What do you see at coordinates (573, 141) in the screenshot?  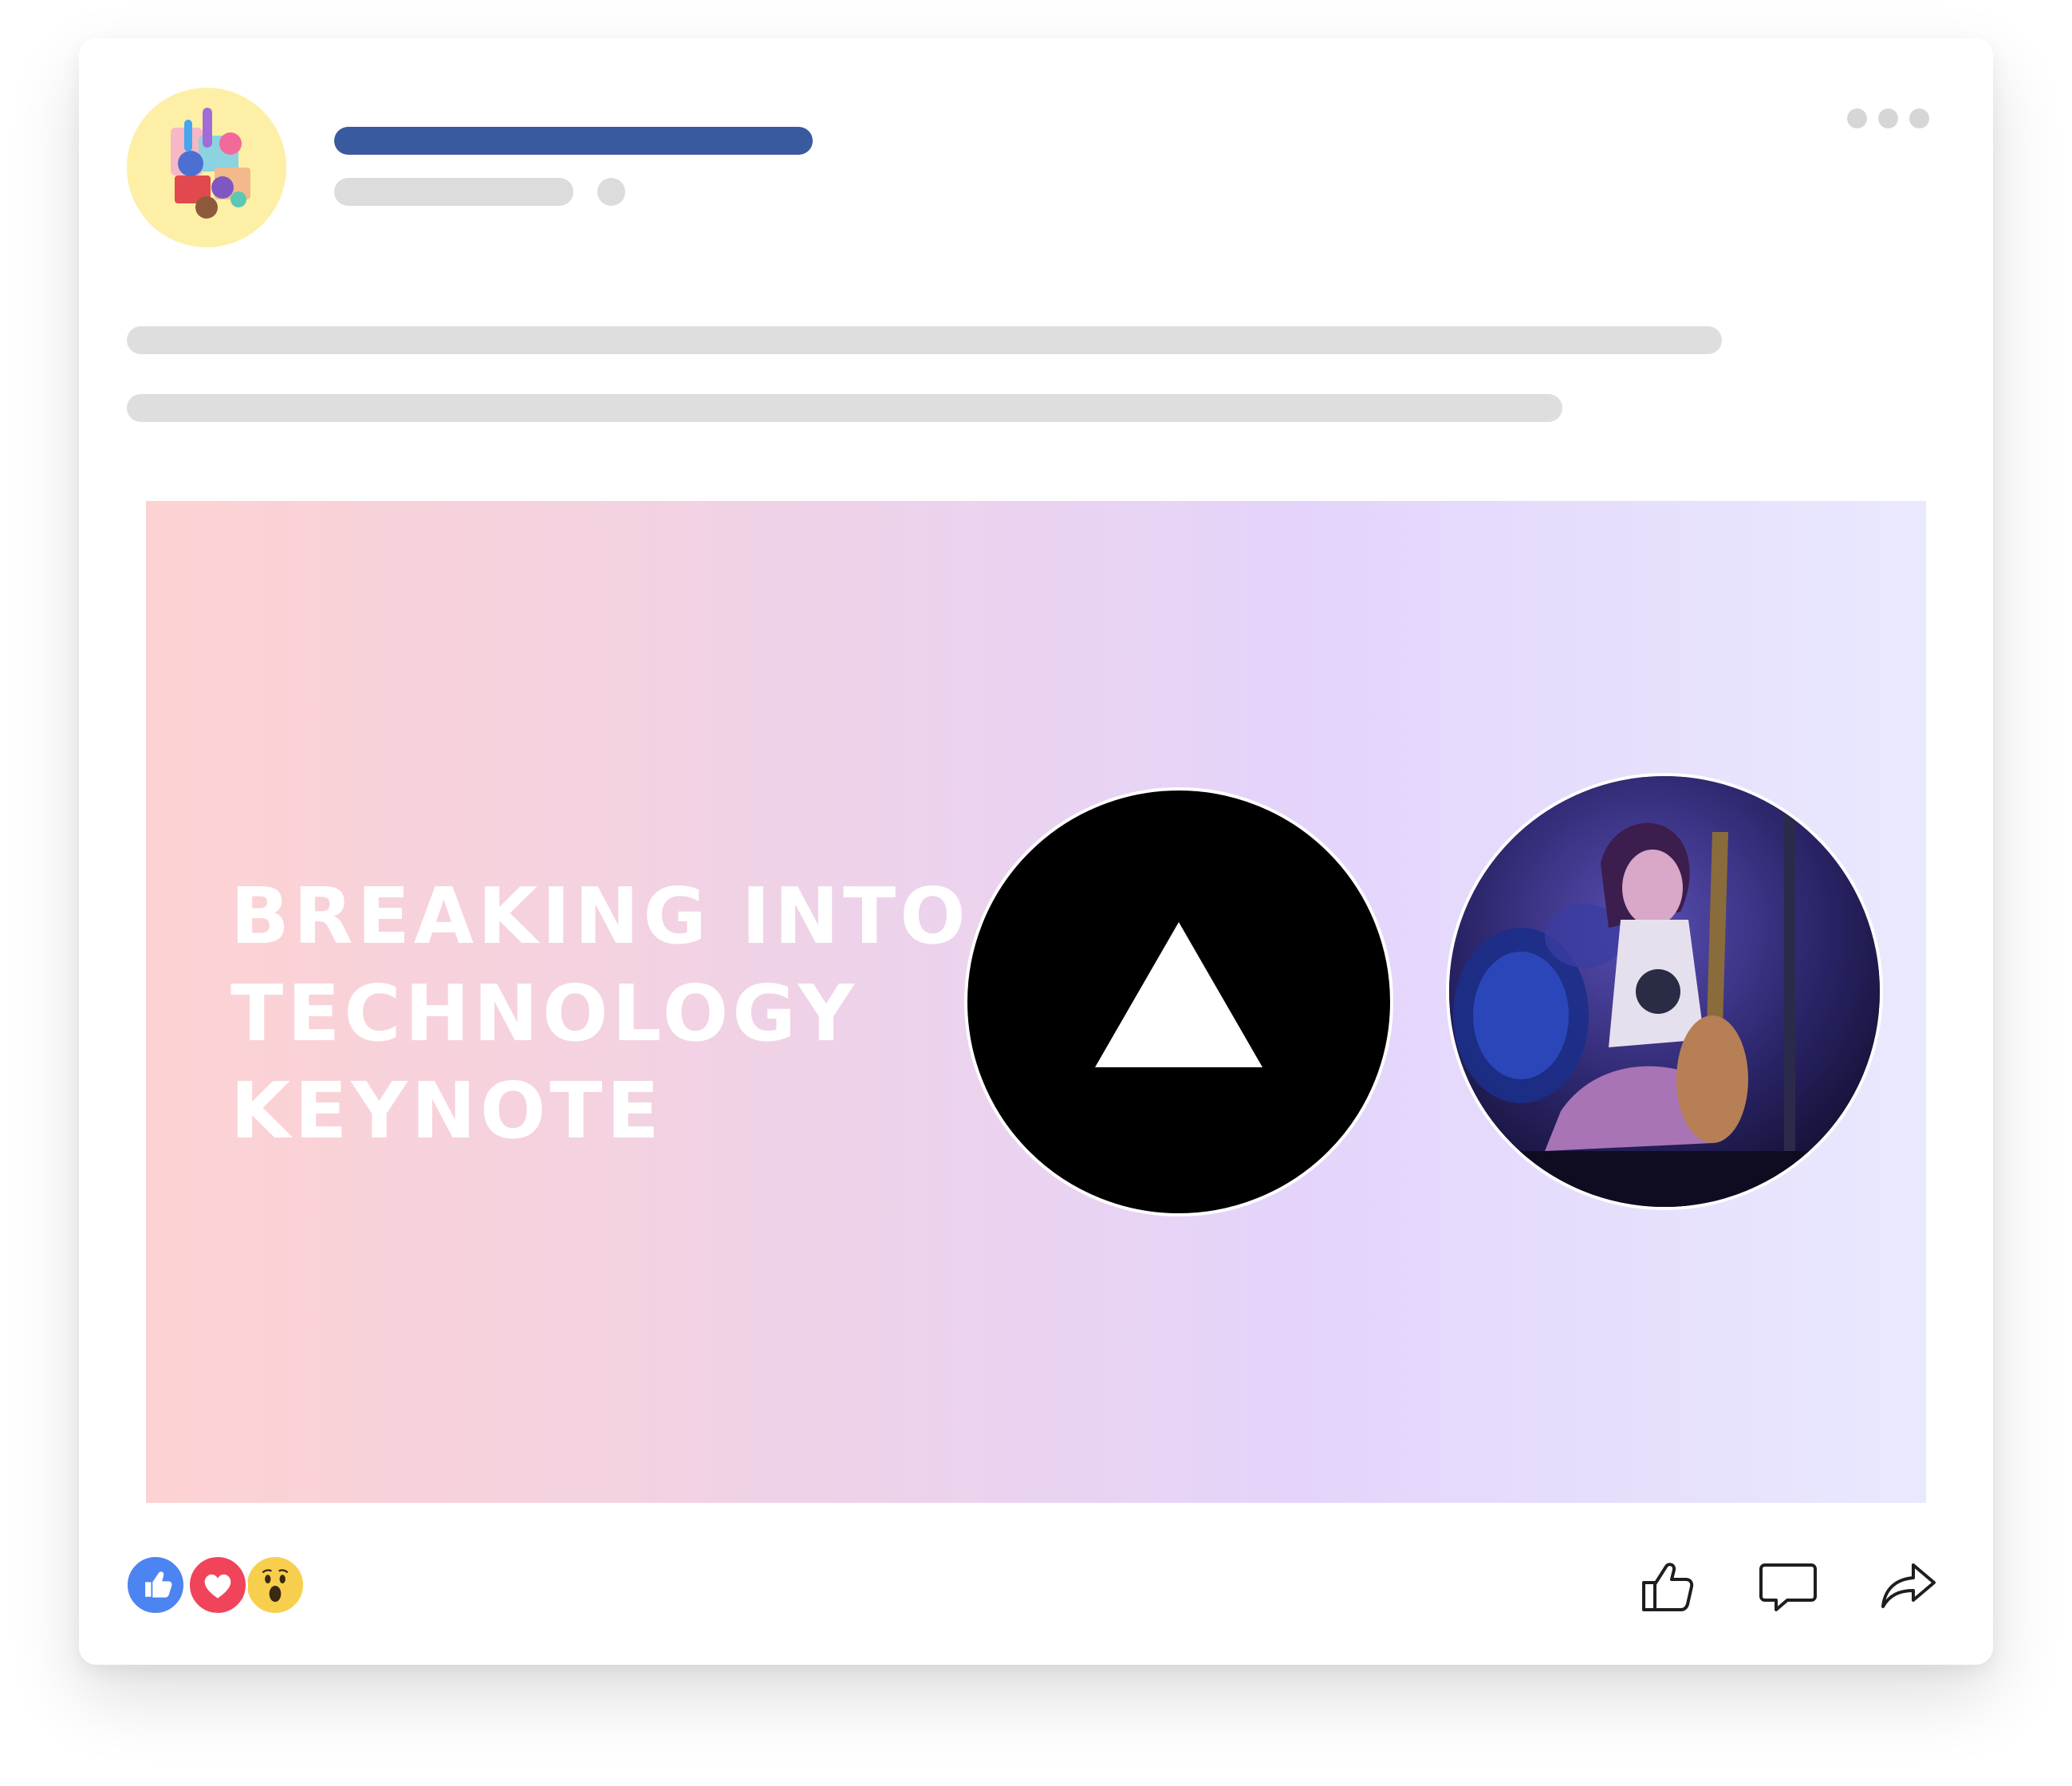 I see `author-name-placeholder` at bounding box center [573, 141].